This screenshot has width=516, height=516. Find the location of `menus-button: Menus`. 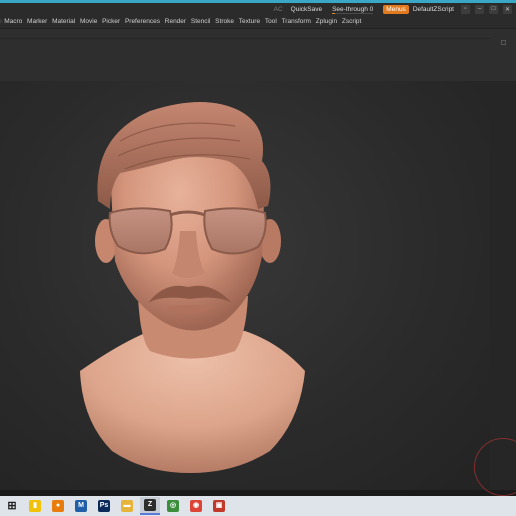

menus-button: Menus is located at coordinates (396, 9).